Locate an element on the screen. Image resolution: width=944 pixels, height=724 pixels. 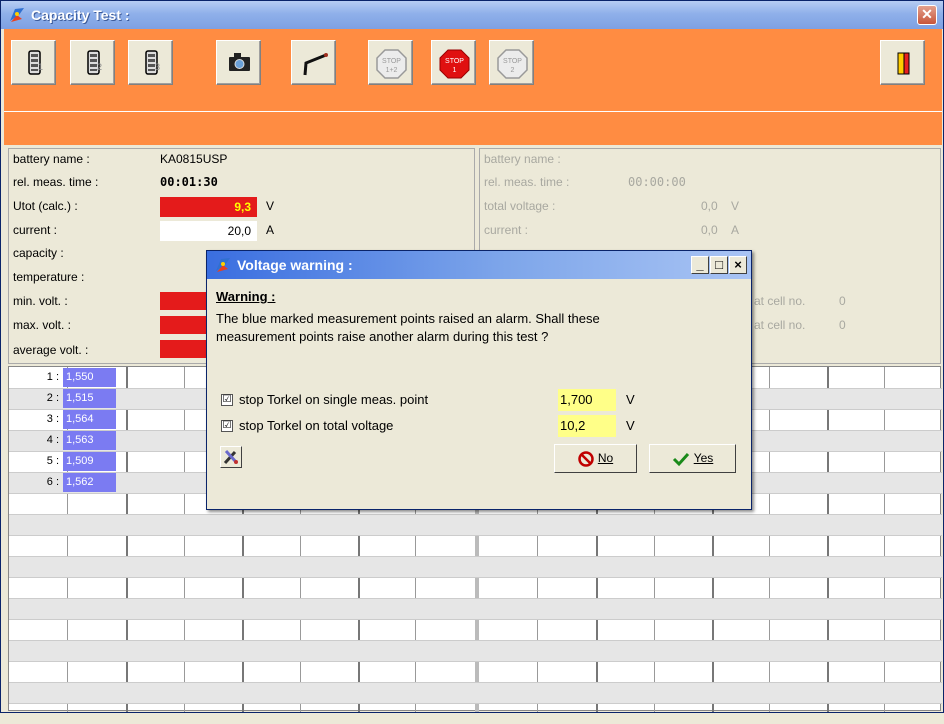
battery-name-value: KA0815USP is located at coordinates (194, 159).